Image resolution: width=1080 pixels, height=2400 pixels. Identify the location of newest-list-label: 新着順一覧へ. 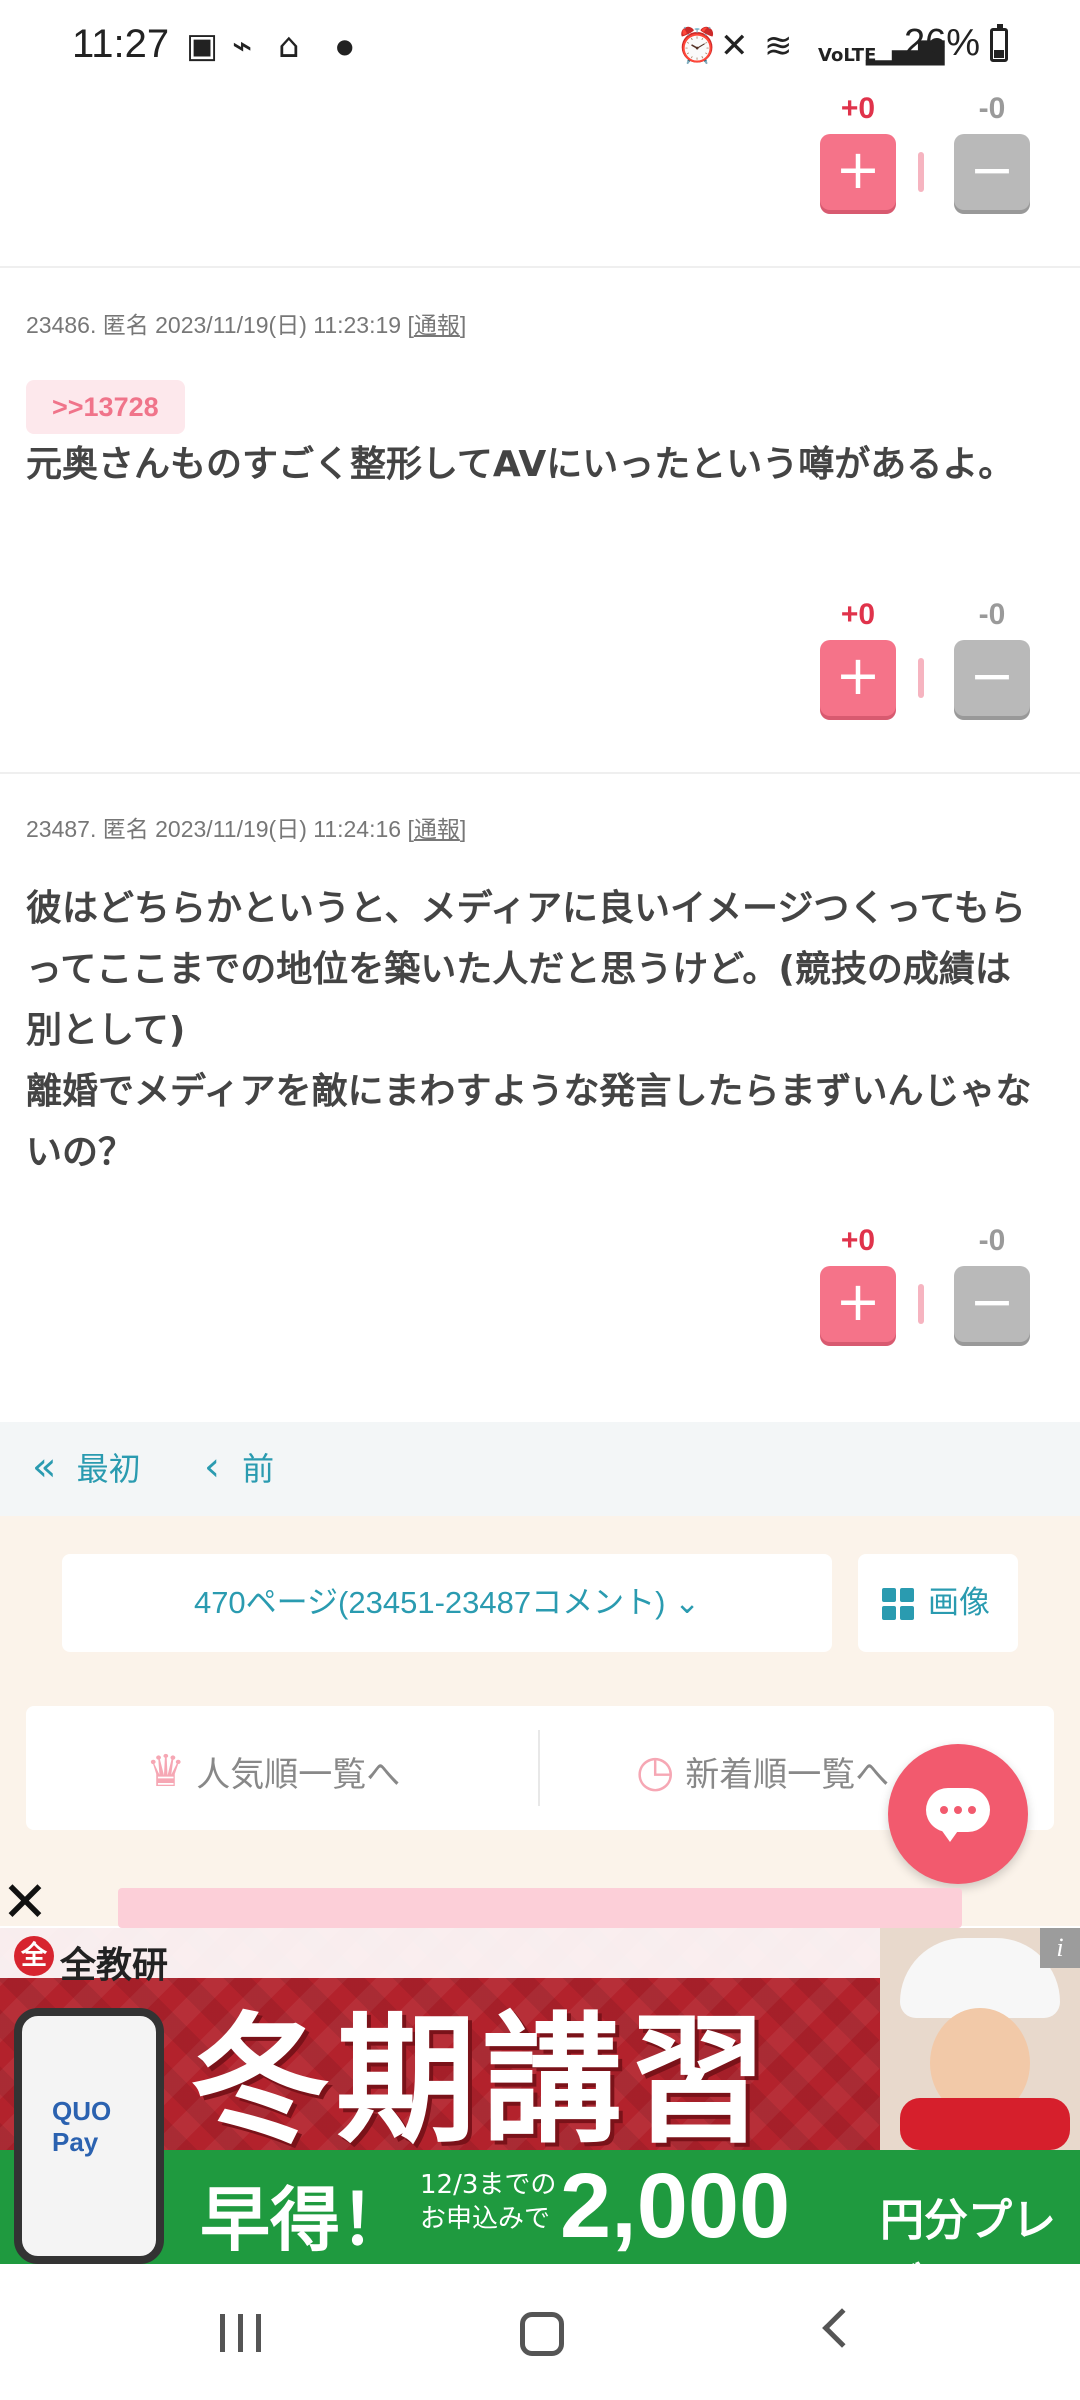
(787, 1775).